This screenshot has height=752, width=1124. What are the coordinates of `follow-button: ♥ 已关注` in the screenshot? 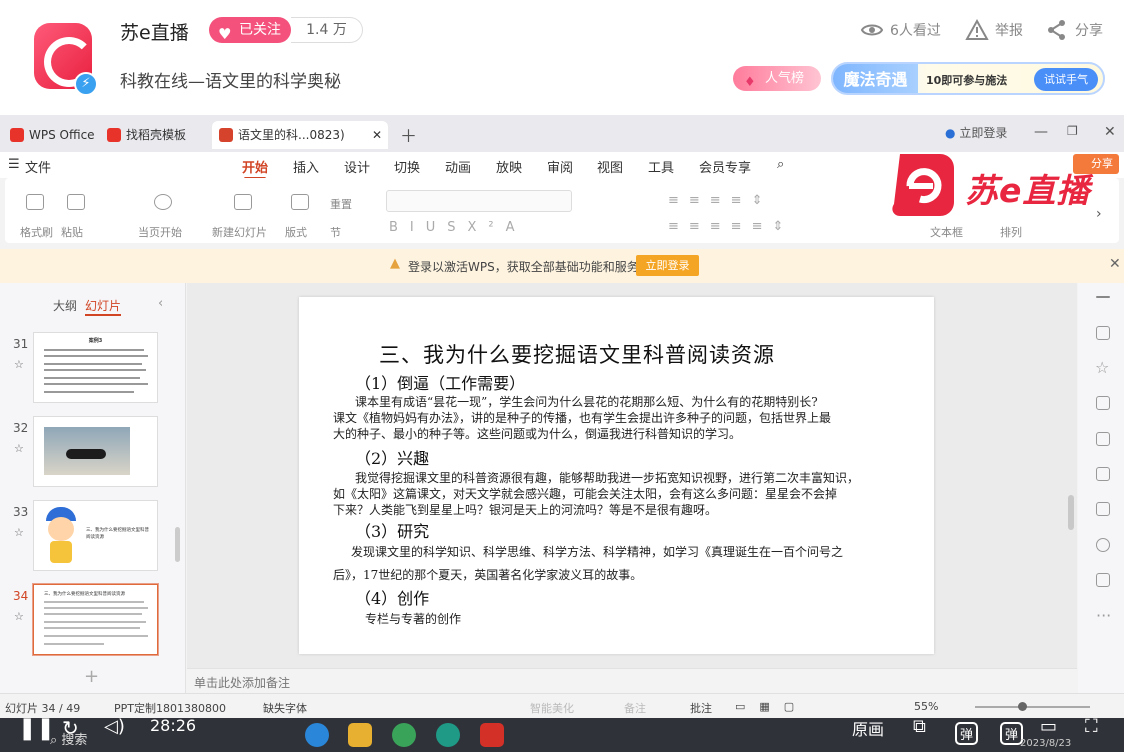 It's located at (250, 30).